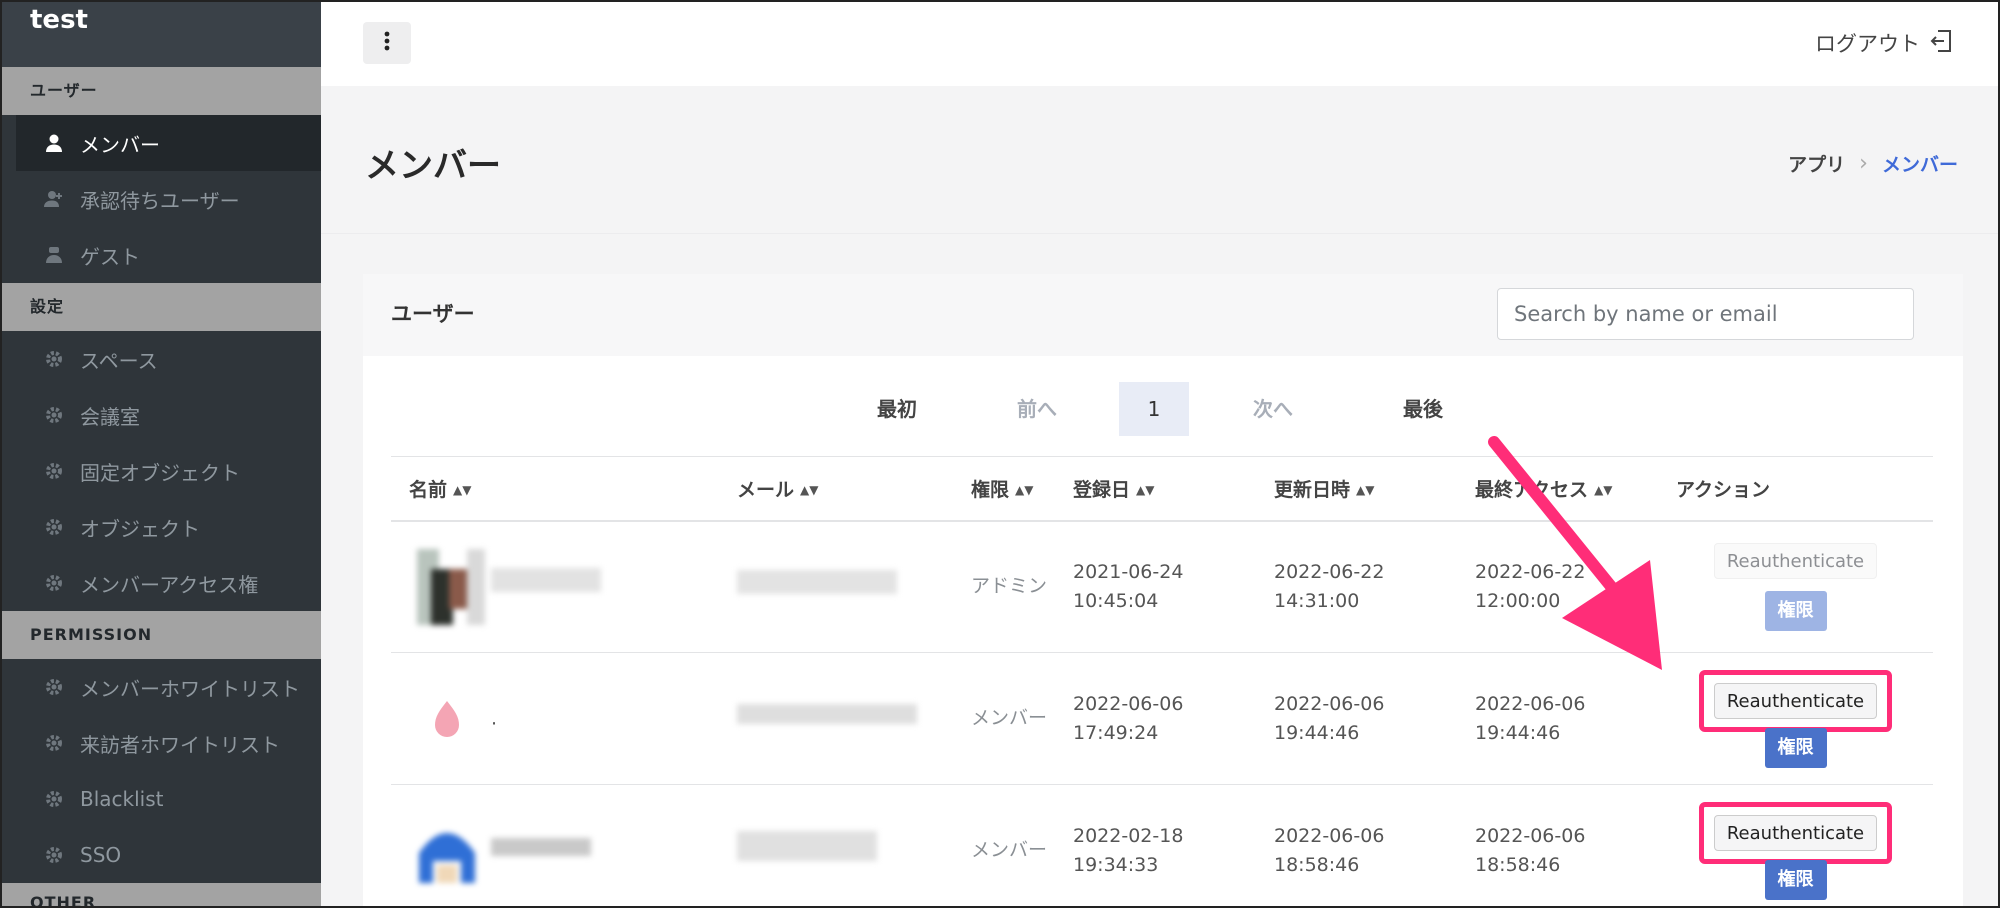 The height and width of the screenshot is (908, 2000). I want to click on sidebar-item-label: 会議室, so click(110, 416).